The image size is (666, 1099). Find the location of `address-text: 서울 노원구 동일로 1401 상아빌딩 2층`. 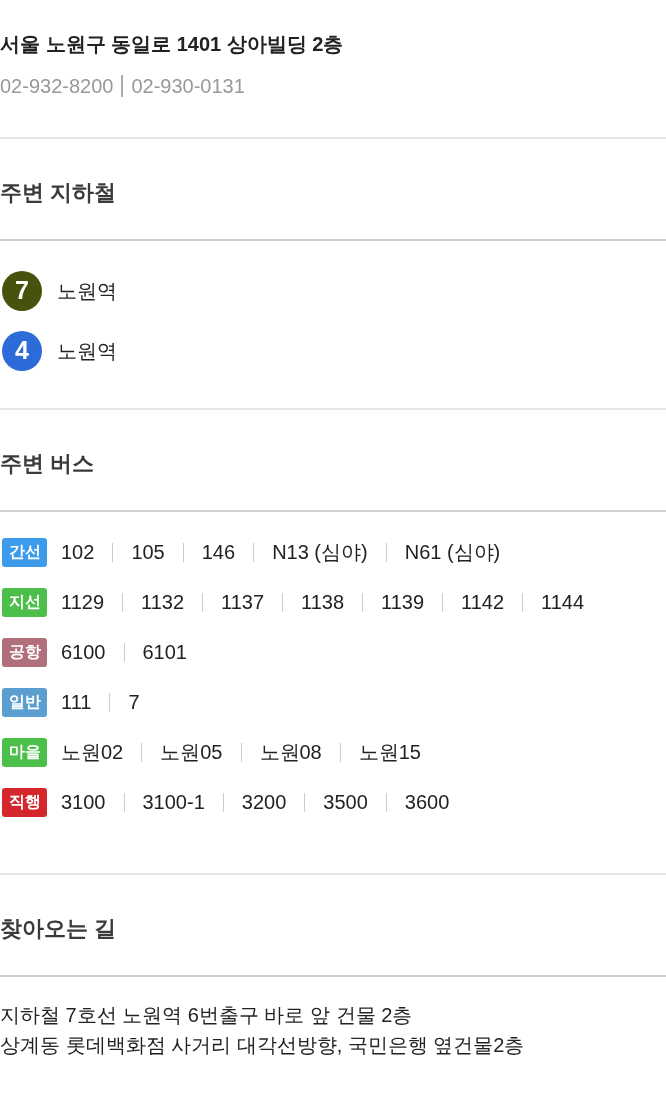

address-text: 서울 노원구 동일로 1401 상아빌딩 2층 is located at coordinates (172, 44).